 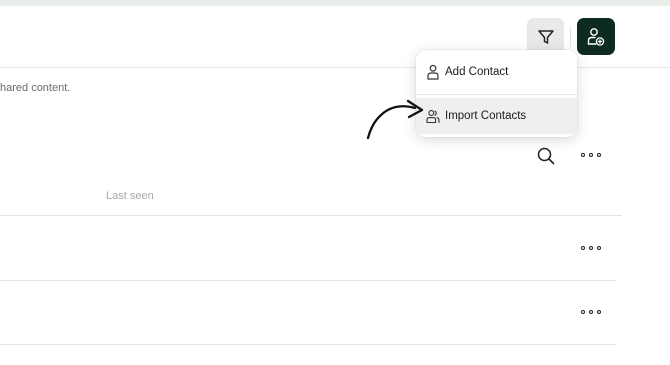 I want to click on menu-item-label: Import Contacts, so click(x=486, y=116).